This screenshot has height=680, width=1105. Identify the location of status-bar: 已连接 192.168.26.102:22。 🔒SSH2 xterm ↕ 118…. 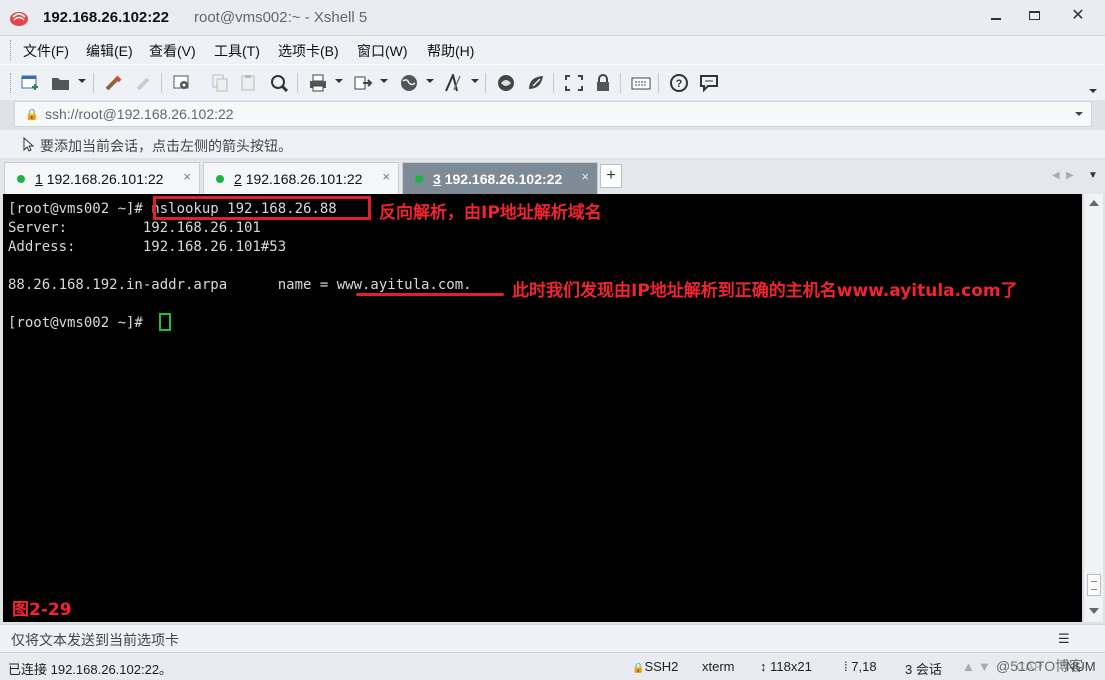
(552, 666).